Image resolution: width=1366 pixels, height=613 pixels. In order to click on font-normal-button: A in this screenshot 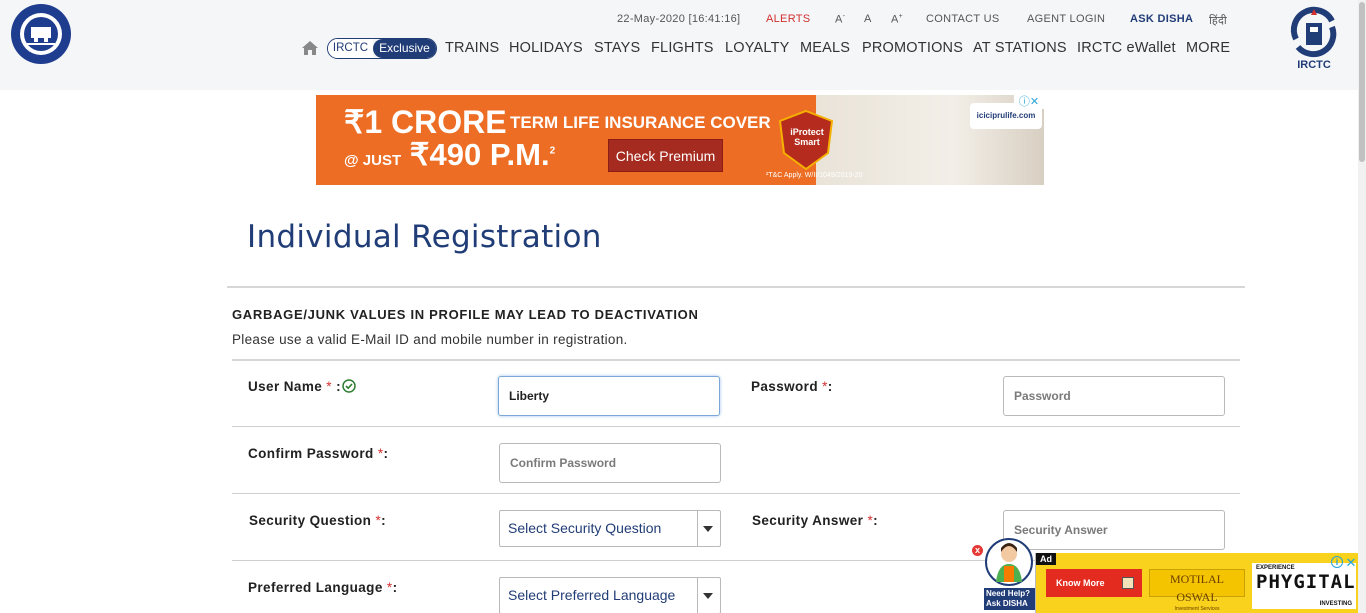, I will do `click(868, 19)`.